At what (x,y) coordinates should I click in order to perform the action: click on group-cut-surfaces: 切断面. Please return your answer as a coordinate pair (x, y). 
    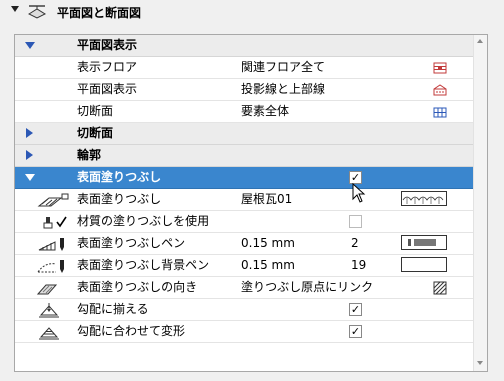
    Looking at the image, I should click on (244, 134).